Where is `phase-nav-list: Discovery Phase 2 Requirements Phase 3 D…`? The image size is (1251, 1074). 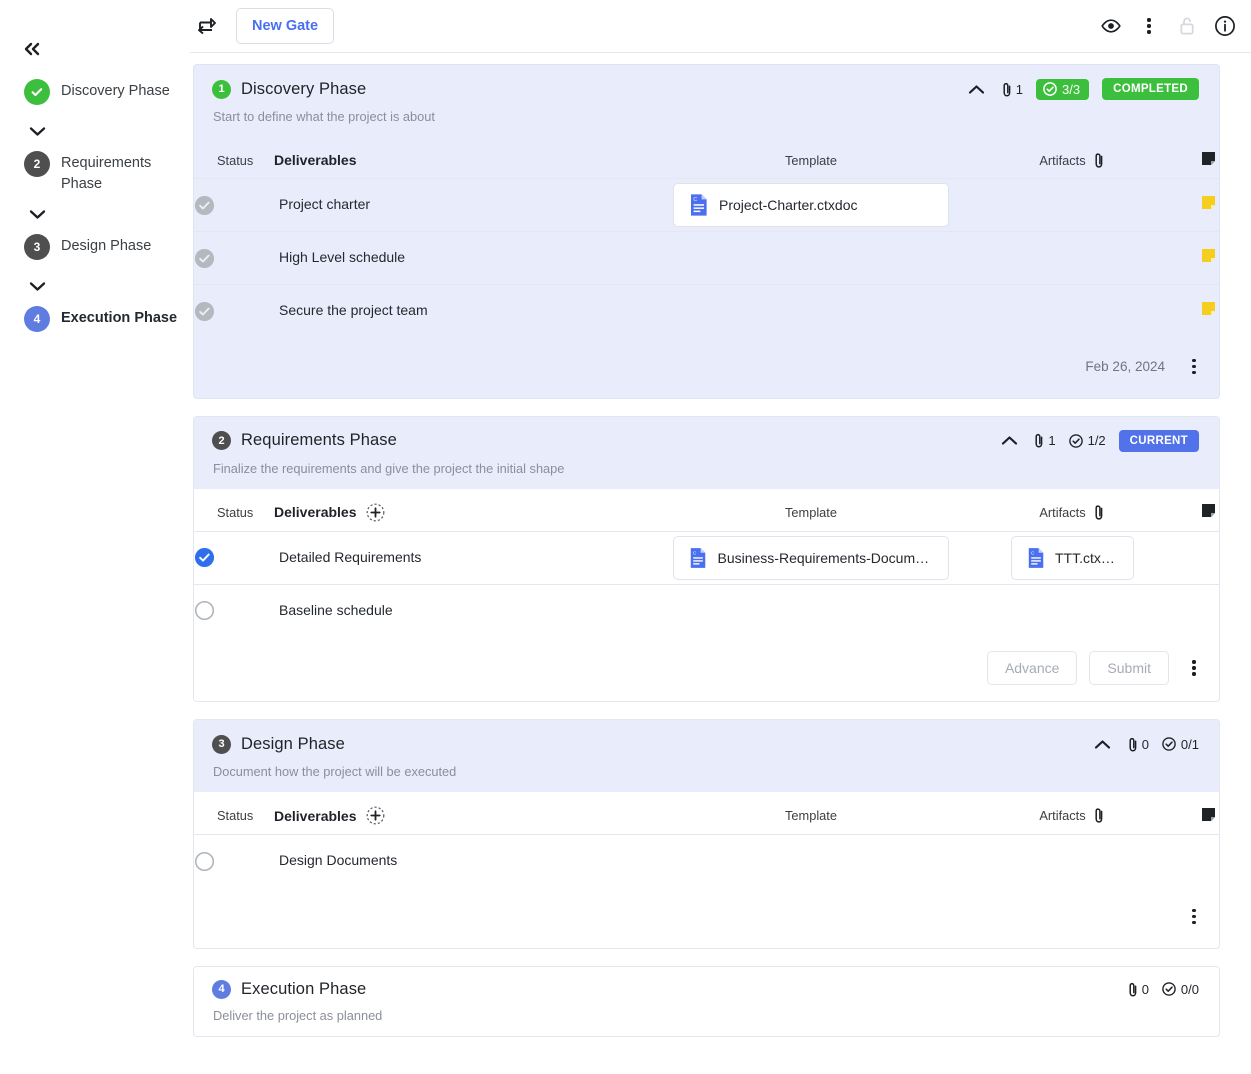
phase-nav-list: Discovery Phase 2 Requirements Phase 3 D… is located at coordinates (95, 208).